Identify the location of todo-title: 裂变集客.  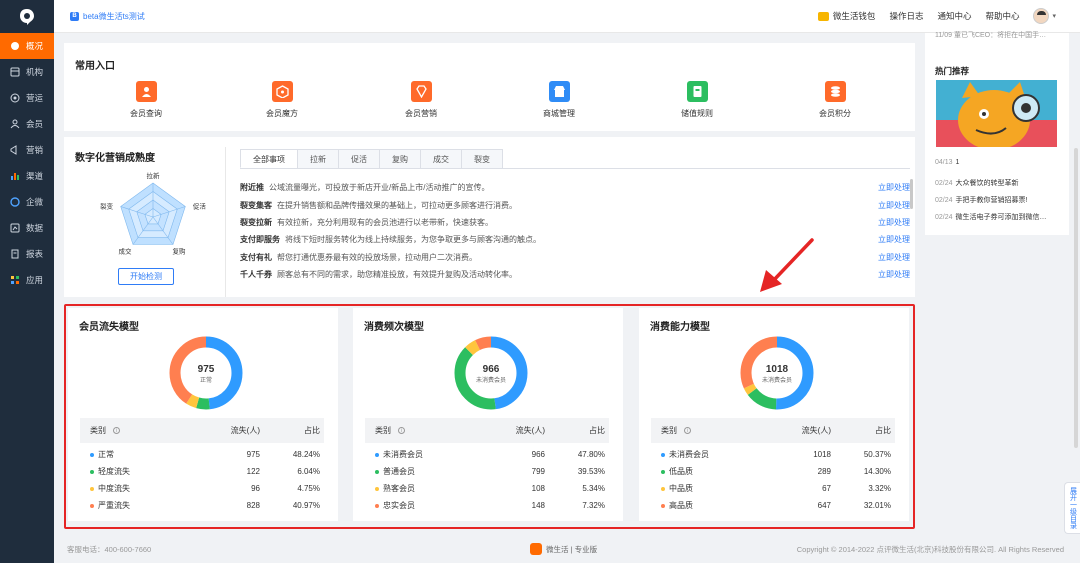
(256, 205).